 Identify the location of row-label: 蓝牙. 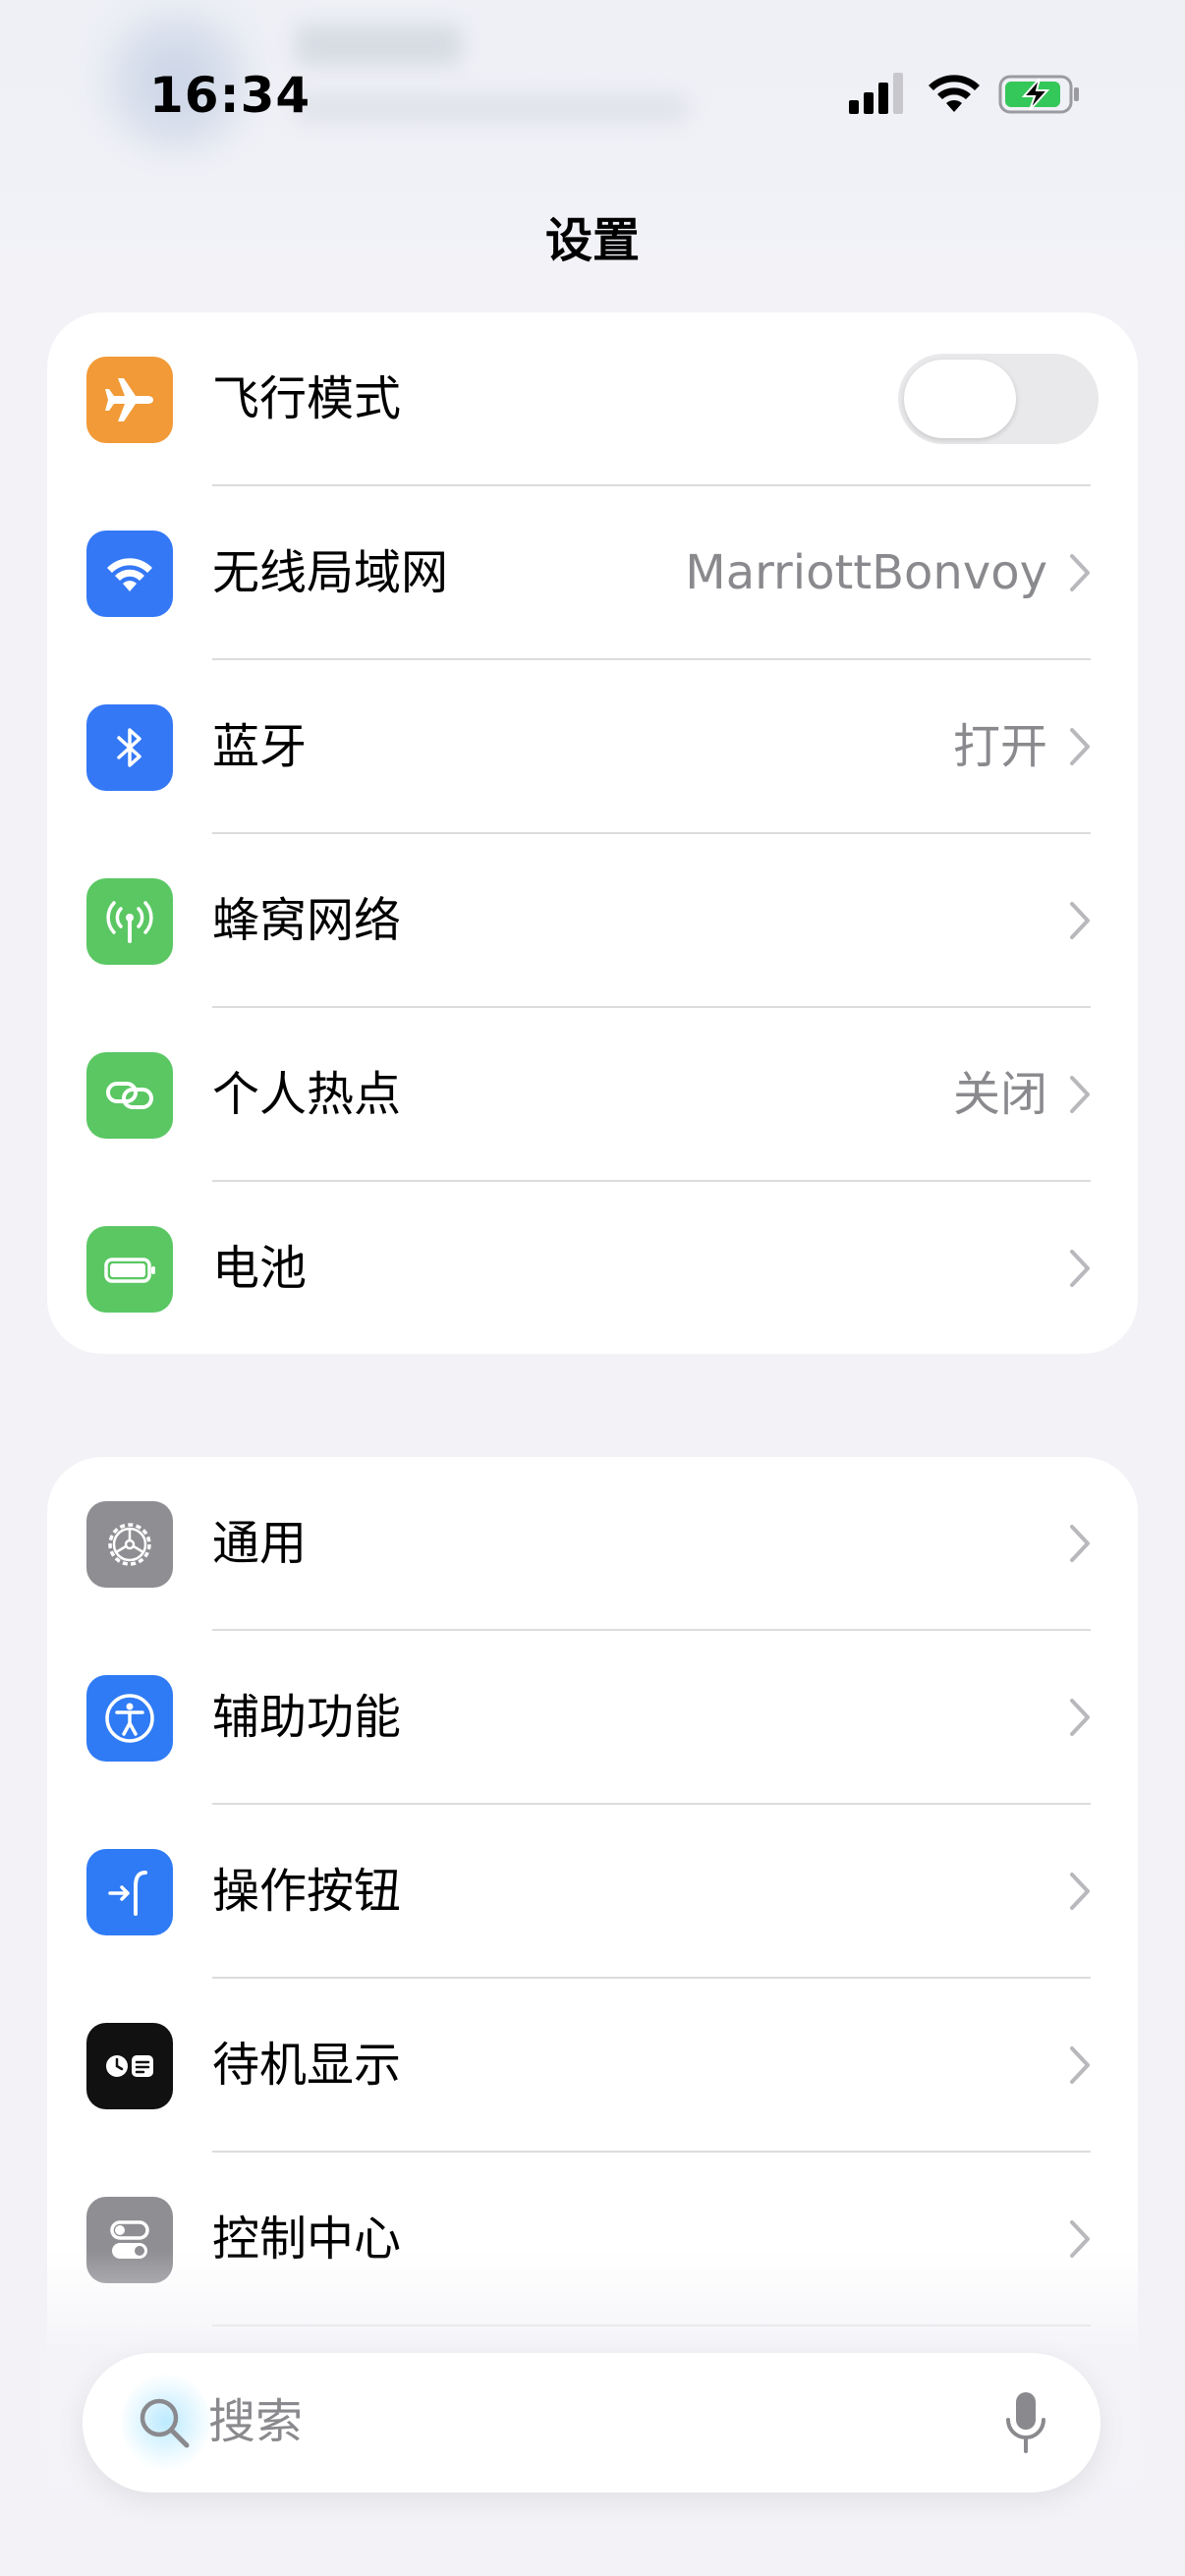
(260, 746).